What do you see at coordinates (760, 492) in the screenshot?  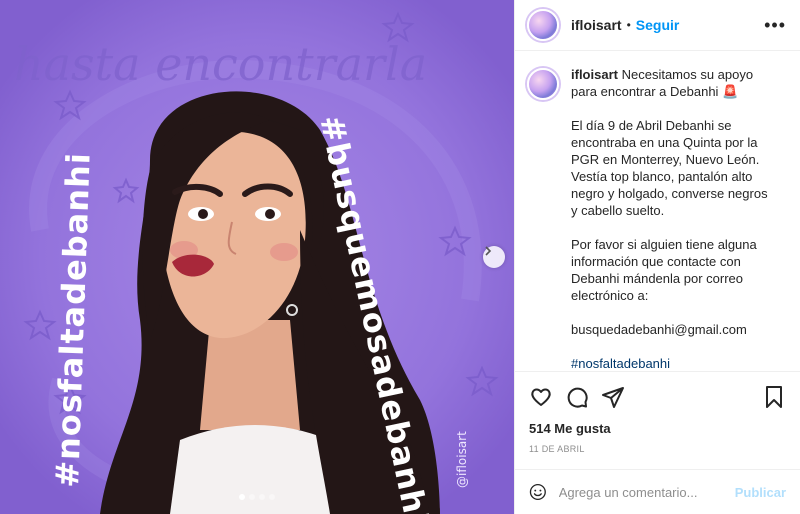 I see `publish-button: Publicar` at bounding box center [760, 492].